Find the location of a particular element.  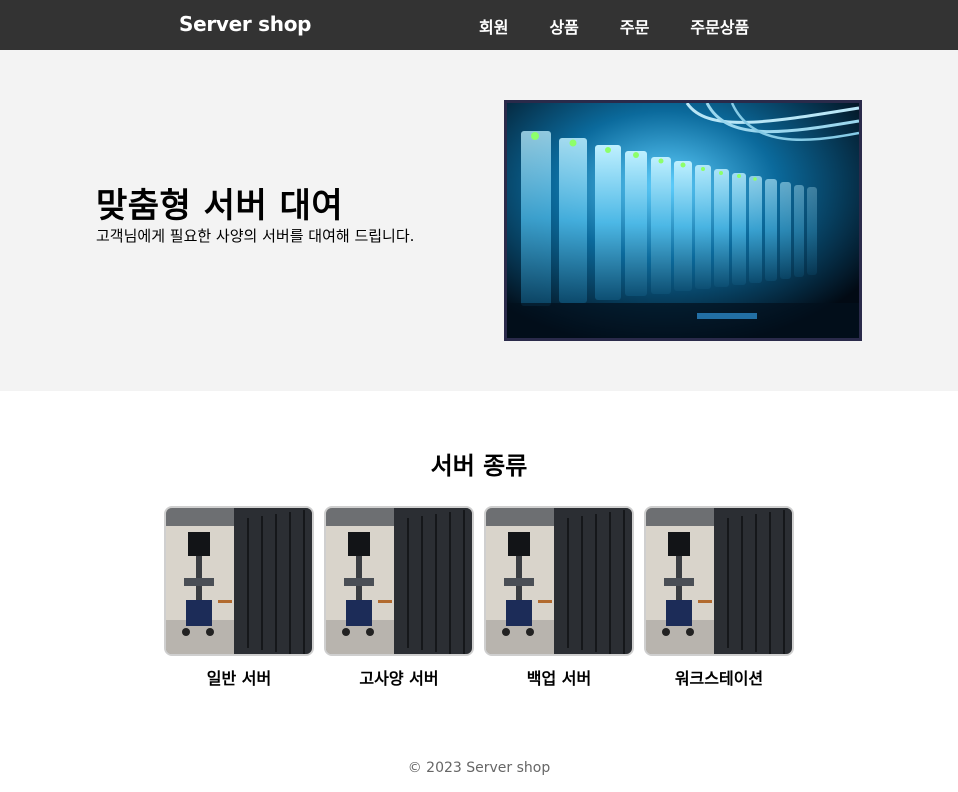

server-card-workstation: 워크스테이션 is located at coordinates (719, 597).